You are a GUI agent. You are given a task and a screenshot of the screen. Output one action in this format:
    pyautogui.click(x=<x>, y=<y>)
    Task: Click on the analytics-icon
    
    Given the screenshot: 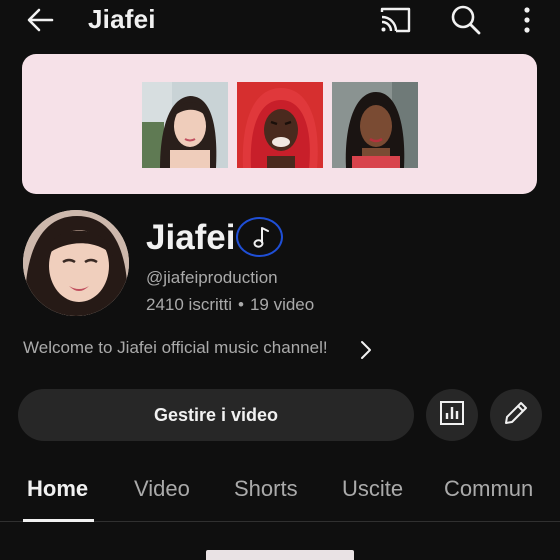 What is the action you would take?
    pyautogui.click(x=452, y=415)
    